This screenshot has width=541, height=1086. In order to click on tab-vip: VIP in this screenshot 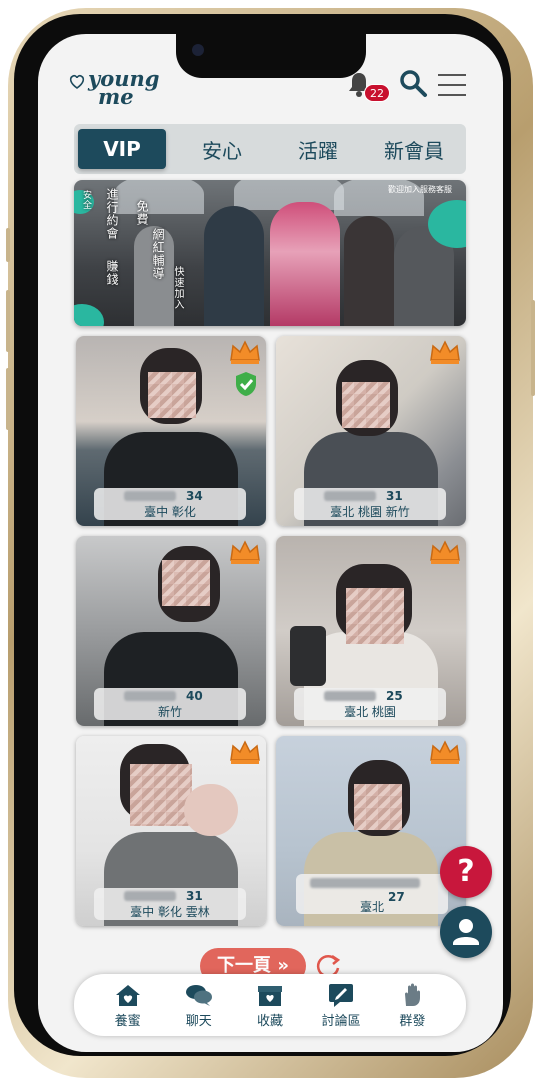, I will do `click(122, 149)`.